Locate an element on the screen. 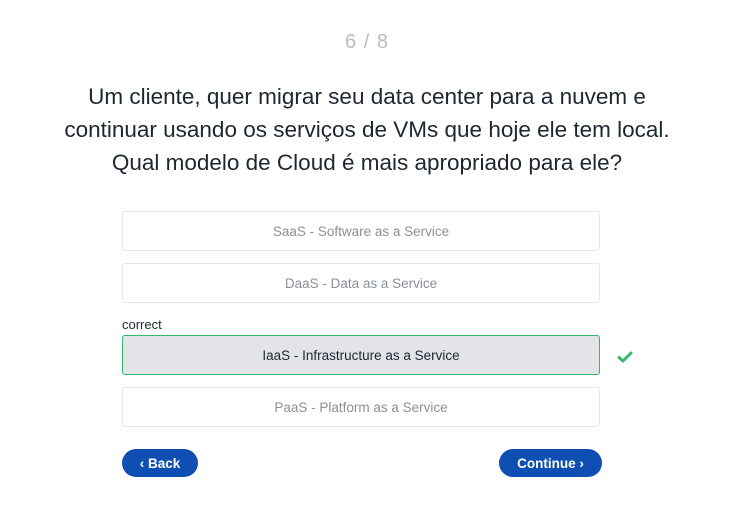  answer-option-label: SaaS - Software as a Service is located at coordinates (361, 231).